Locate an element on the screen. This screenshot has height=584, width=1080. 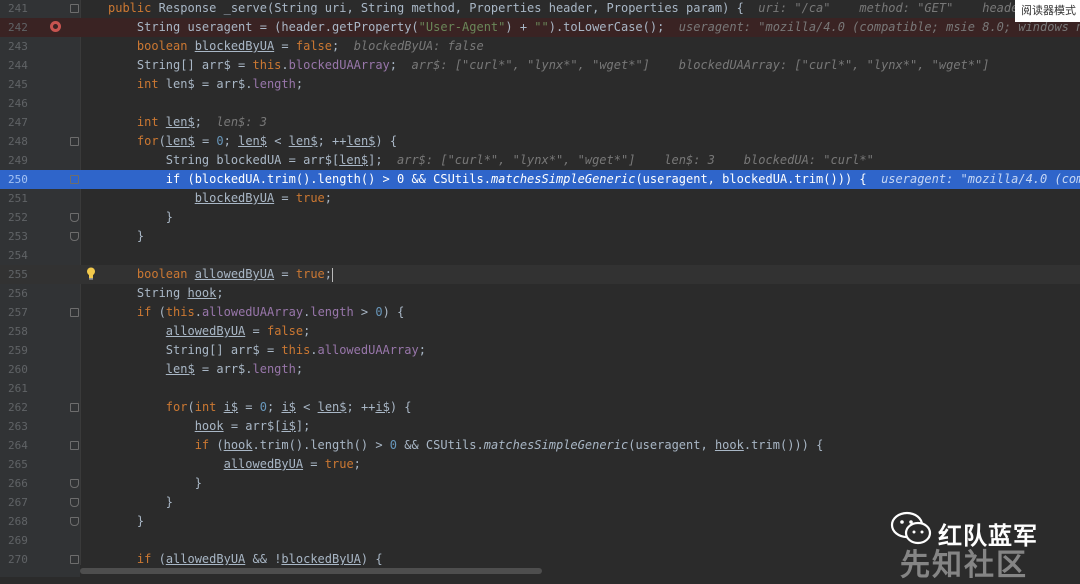
code-line: 253 } is located at coordinates (540, 236).